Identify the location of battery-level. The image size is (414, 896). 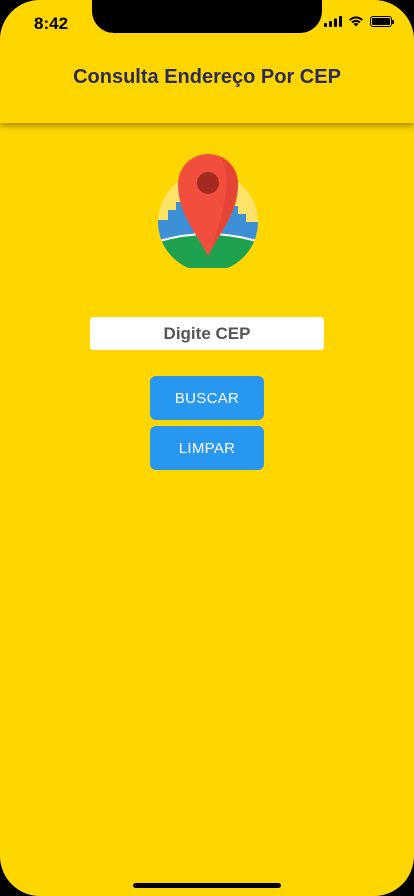
(381, 21).